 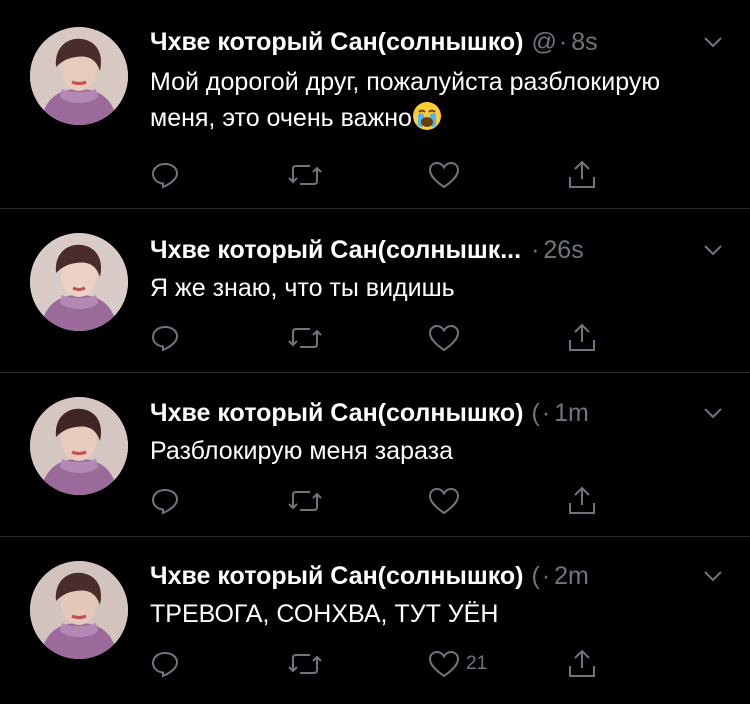 I want to click on timestamp: 8s, so click(x=584, y=42).